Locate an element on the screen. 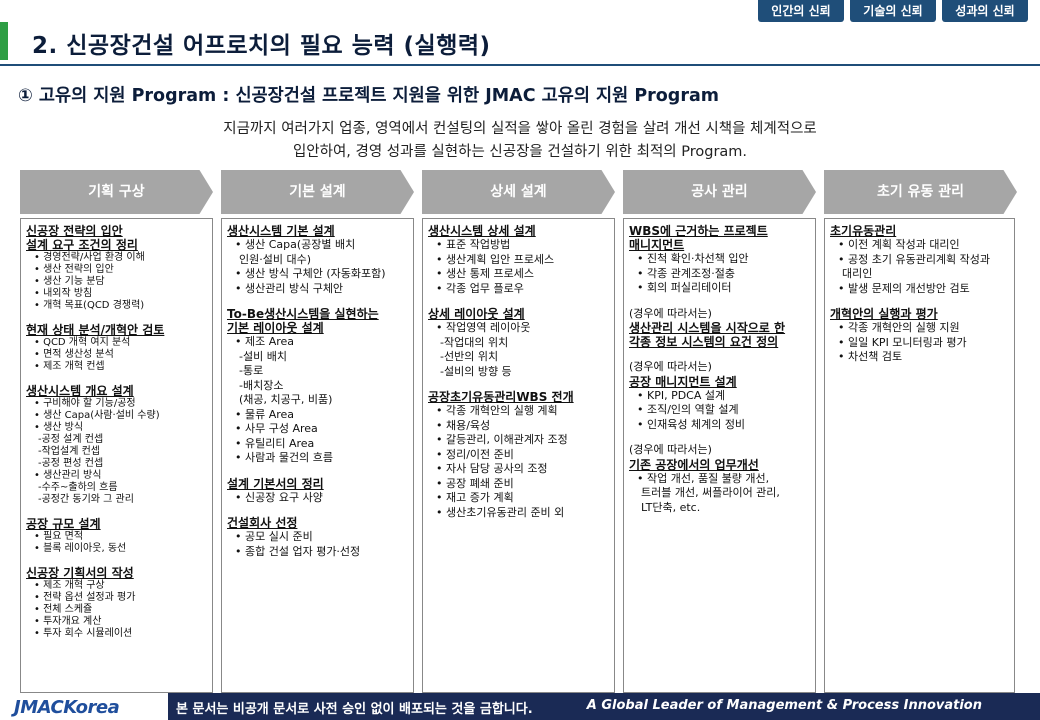  title-accent-bar is located at coordinates (4, 41).